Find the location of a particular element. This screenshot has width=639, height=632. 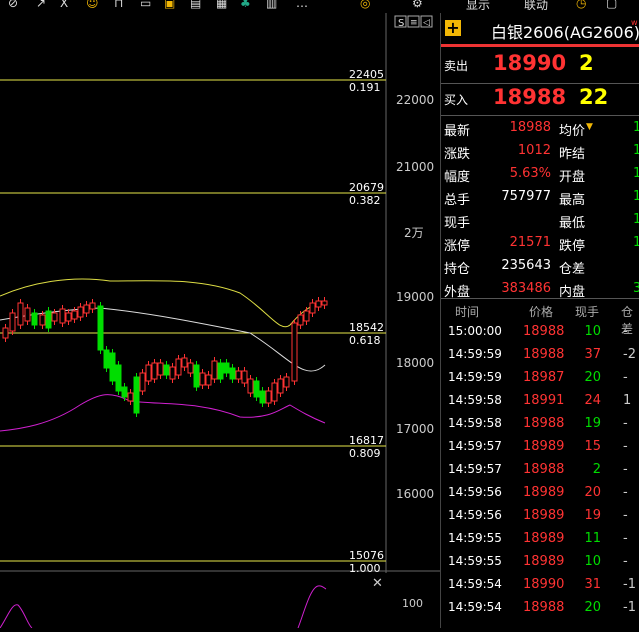

chart-icon: ⊓ is located at coordinates (118, 5).